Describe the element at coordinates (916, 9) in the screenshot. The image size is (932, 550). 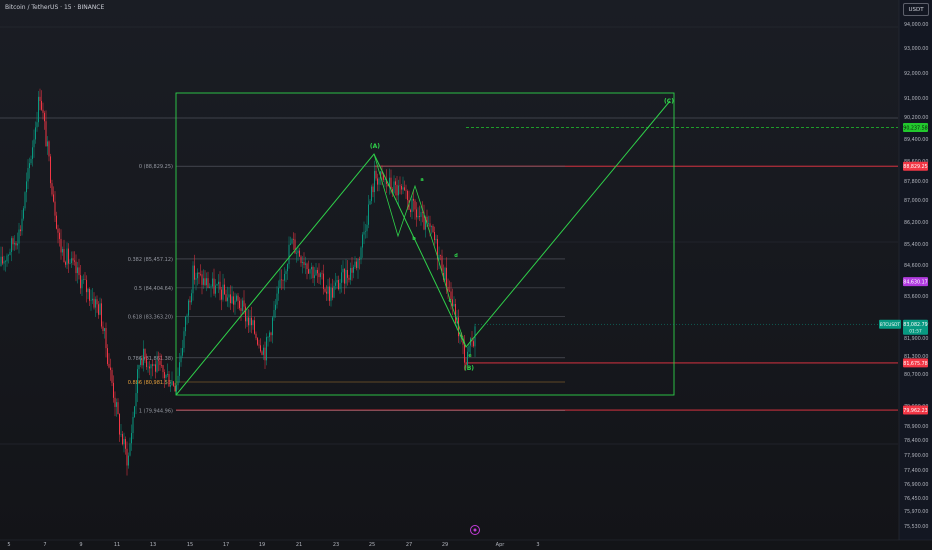
I see `currency-selector: USDT` at that location.